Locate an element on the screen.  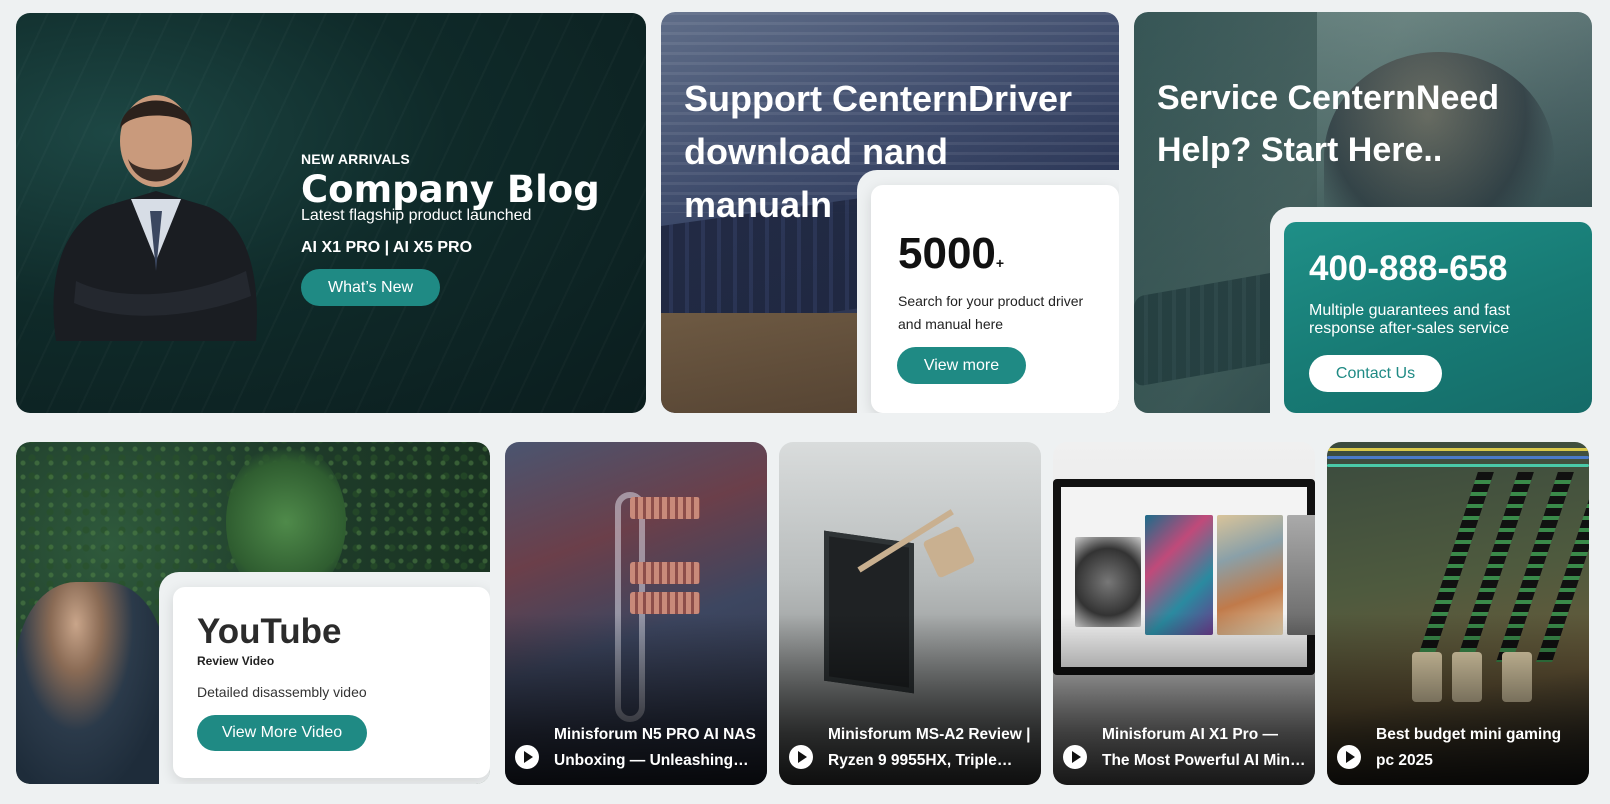
view-more-button: View more is located at coordinates (961, 365).